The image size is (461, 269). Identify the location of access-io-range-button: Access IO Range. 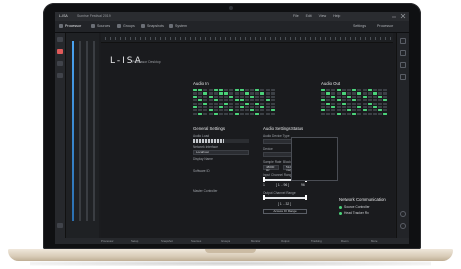
(285, 211).